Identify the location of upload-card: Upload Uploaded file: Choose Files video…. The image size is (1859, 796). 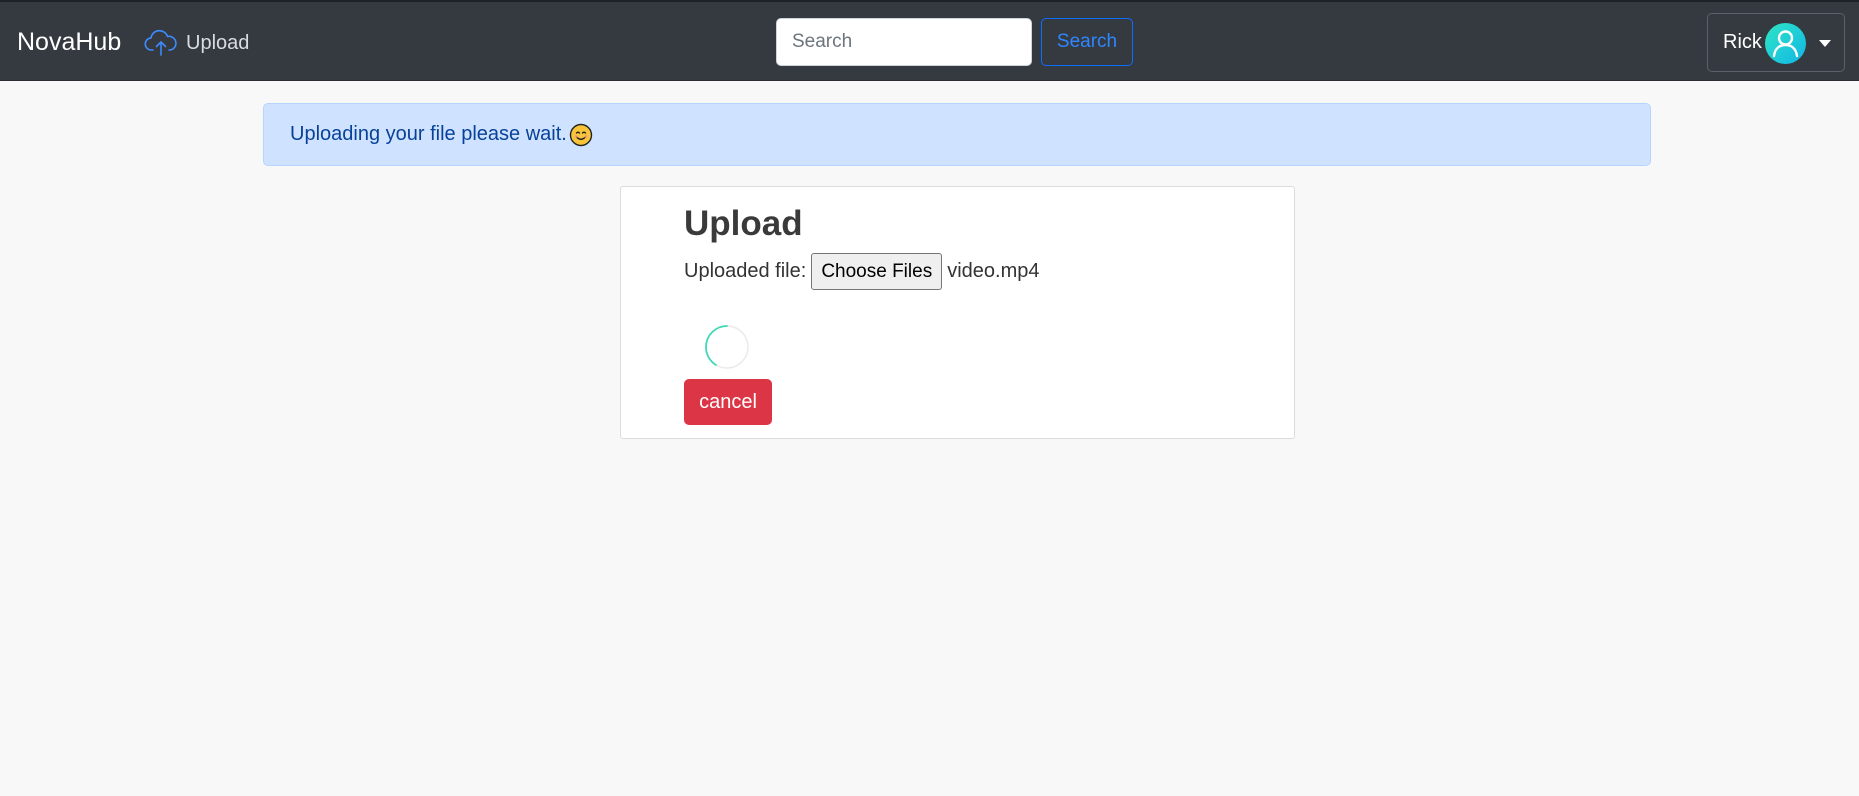
(957, 312).